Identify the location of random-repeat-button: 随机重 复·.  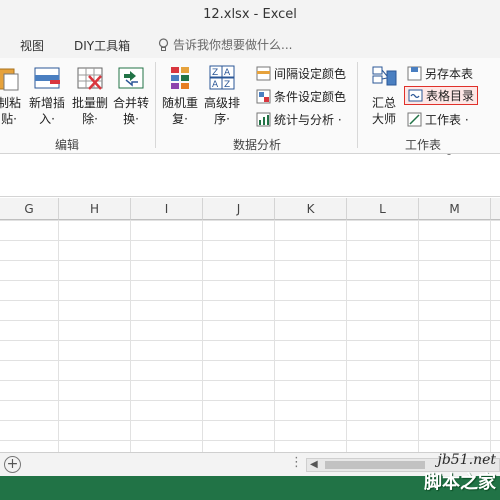
(180, 95).